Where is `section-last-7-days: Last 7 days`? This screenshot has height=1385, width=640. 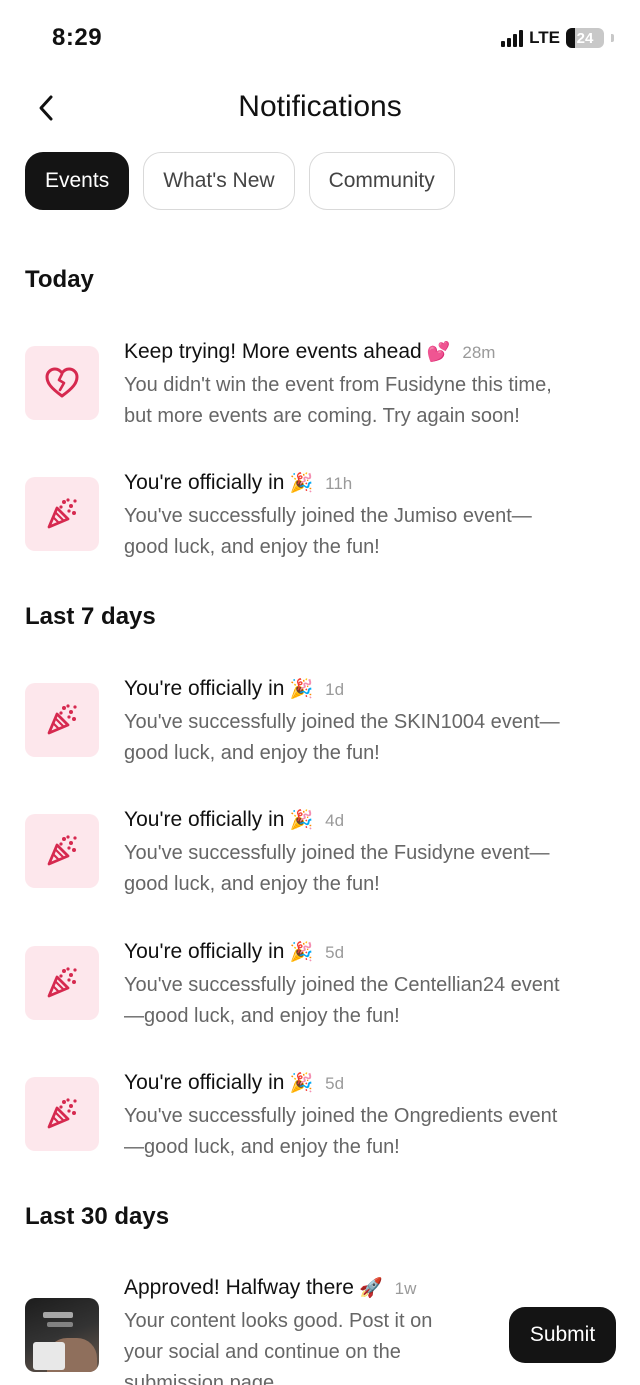 section-last-7-days: Last 7 days is located at coordinates (90, 616).